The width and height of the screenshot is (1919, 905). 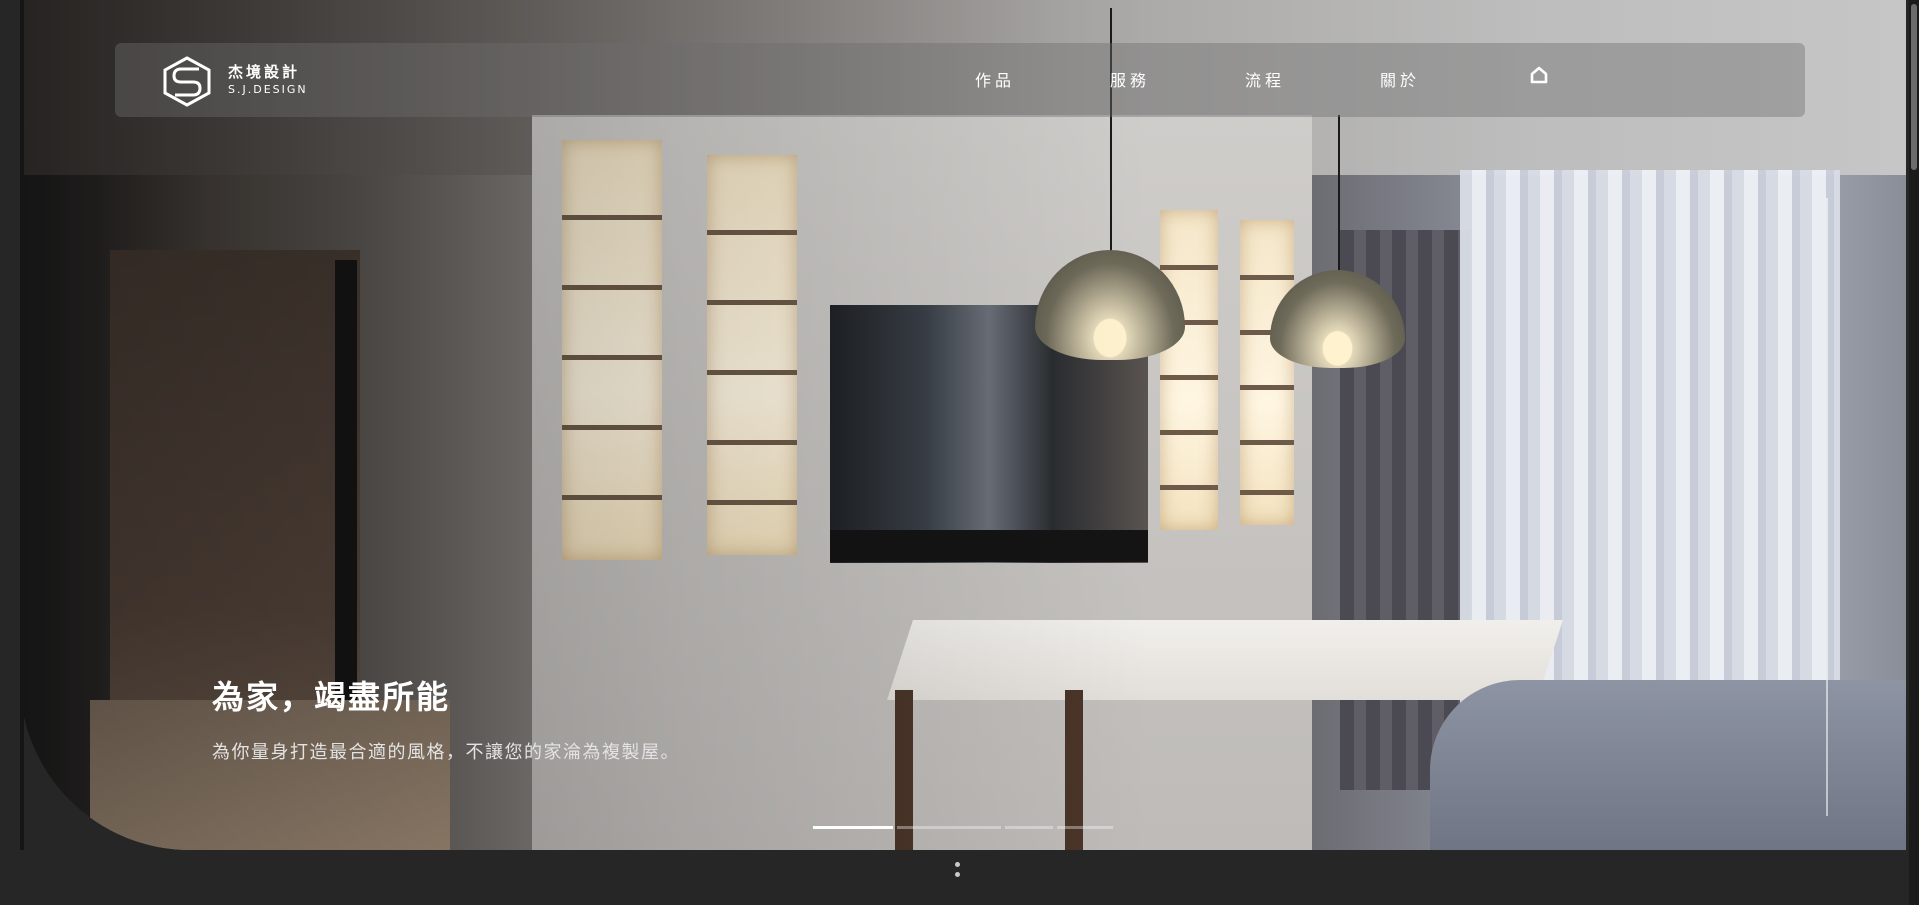 What do you see at coordinates (1265, 79) in the screenshot?
I see `nav-item-process: 流程` at bounding box center [1265, 79].